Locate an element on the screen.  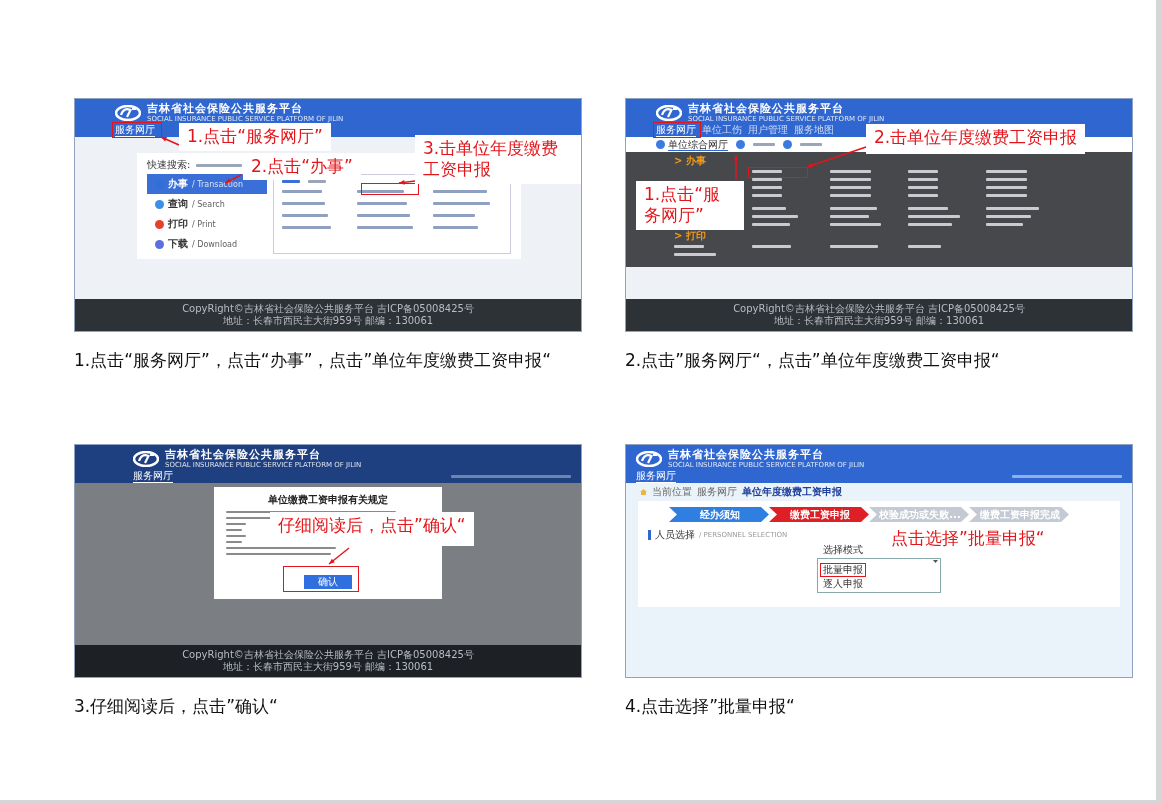
step-caption: 1.点击“服务网厅”，点击“办事”，点击”单位年度缴费工资申报“ is located at coordinates (313, 360).